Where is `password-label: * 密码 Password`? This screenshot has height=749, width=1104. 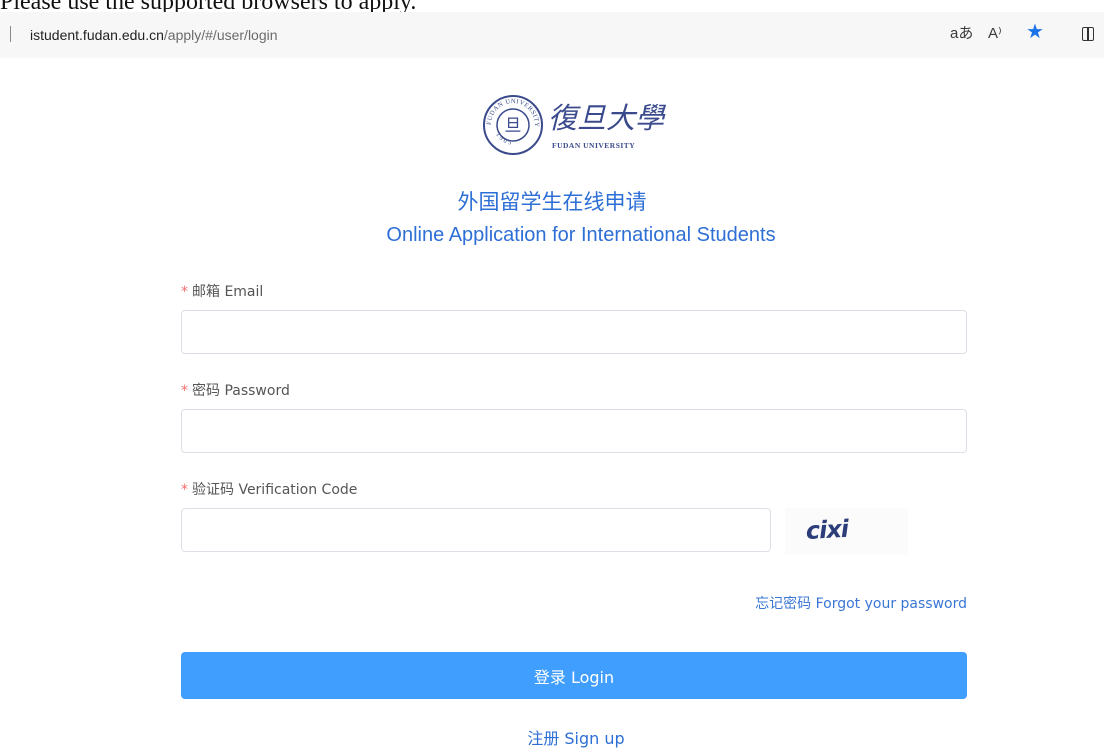 password-label: * 密码 Password is located at coordinates (235, 390).